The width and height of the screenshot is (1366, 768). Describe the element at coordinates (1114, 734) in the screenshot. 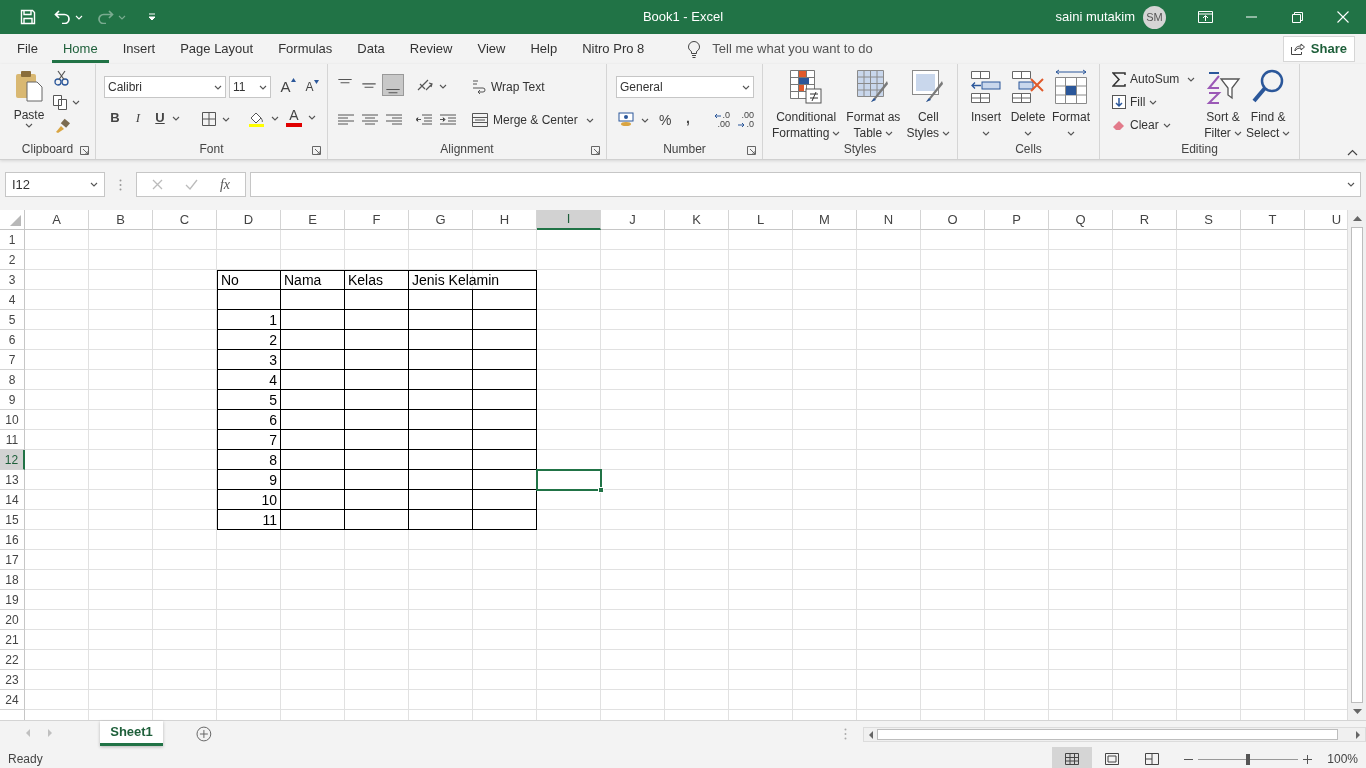

I see `horizontal-scrollbar` at that location.